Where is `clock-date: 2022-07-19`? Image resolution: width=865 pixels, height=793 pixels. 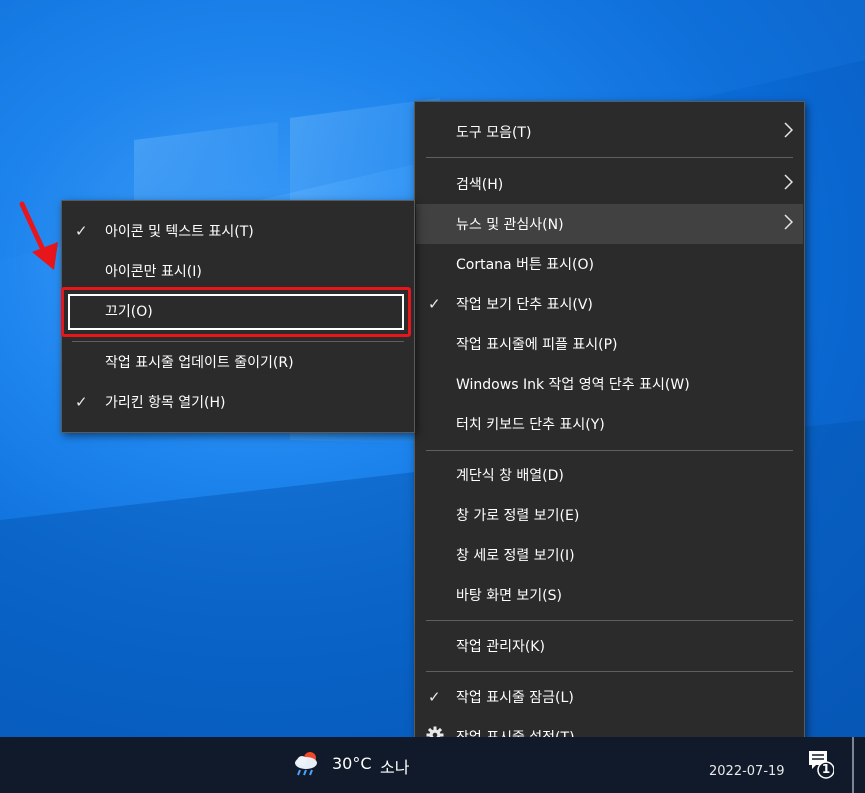 clock-date: 2022-07-19 is located at coordinates (747, 771).